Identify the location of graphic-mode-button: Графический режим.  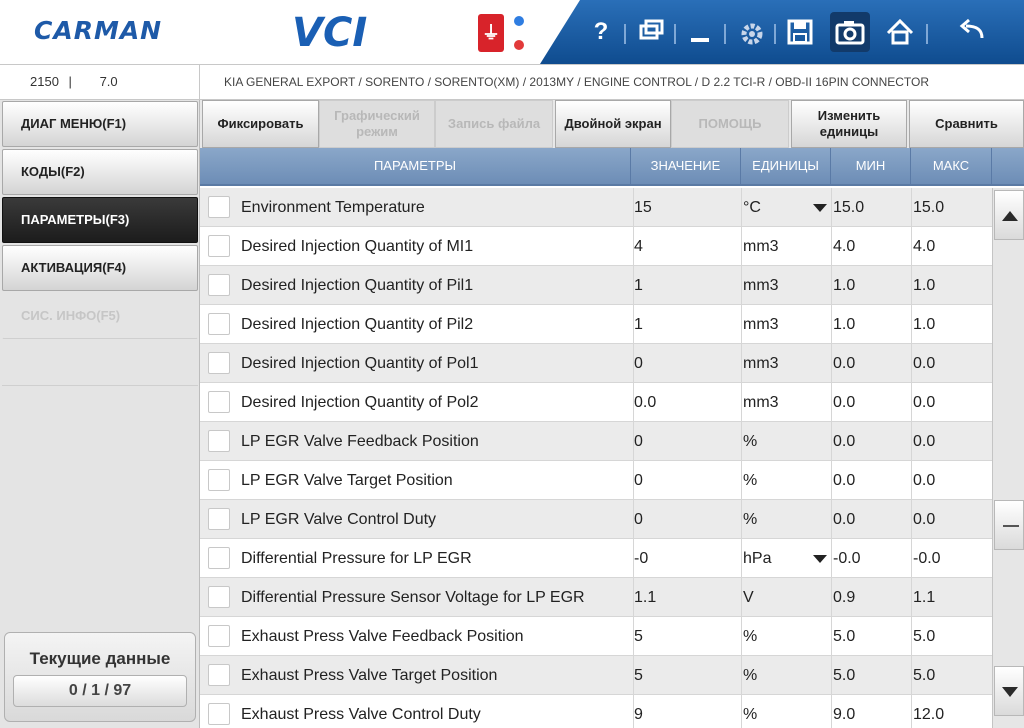
(377, 124).